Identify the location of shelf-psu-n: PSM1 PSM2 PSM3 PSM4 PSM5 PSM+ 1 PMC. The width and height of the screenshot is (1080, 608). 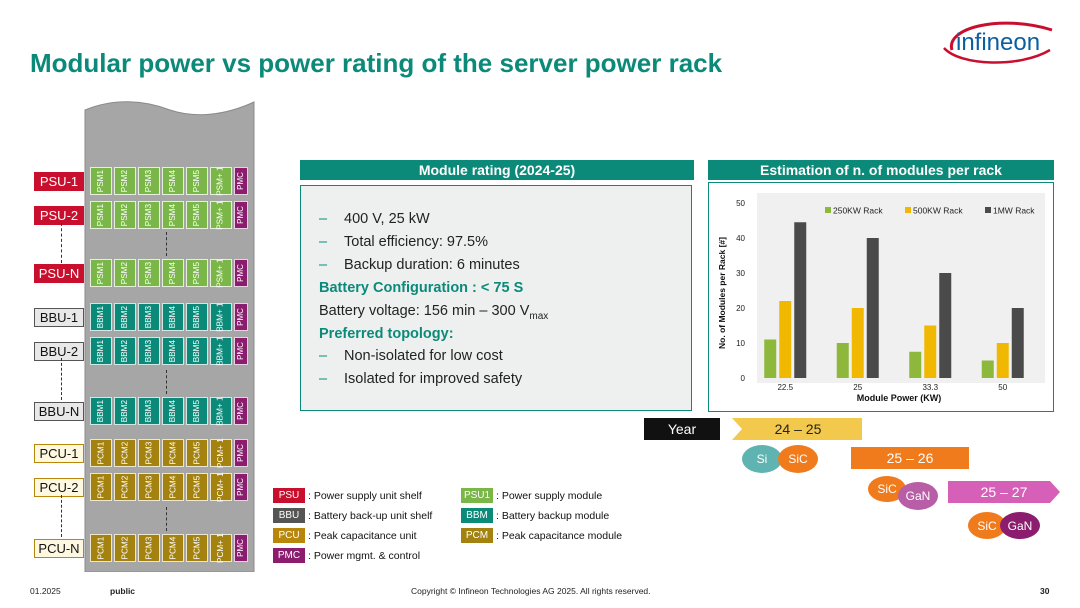
(168, 273).